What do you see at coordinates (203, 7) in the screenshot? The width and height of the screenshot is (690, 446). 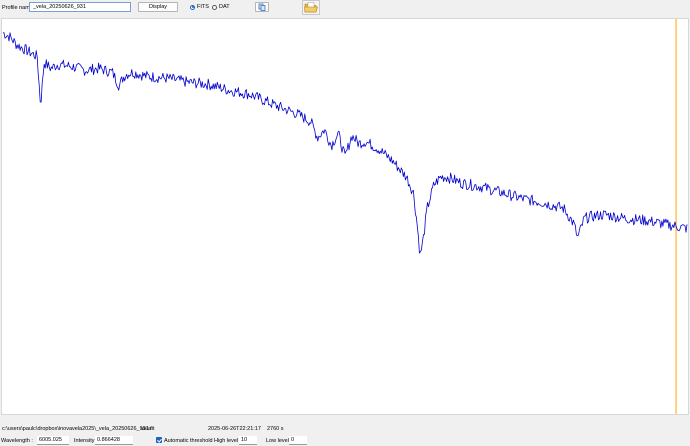 I see `fits-radio-label: FITS` at bounding box center [203, 7].